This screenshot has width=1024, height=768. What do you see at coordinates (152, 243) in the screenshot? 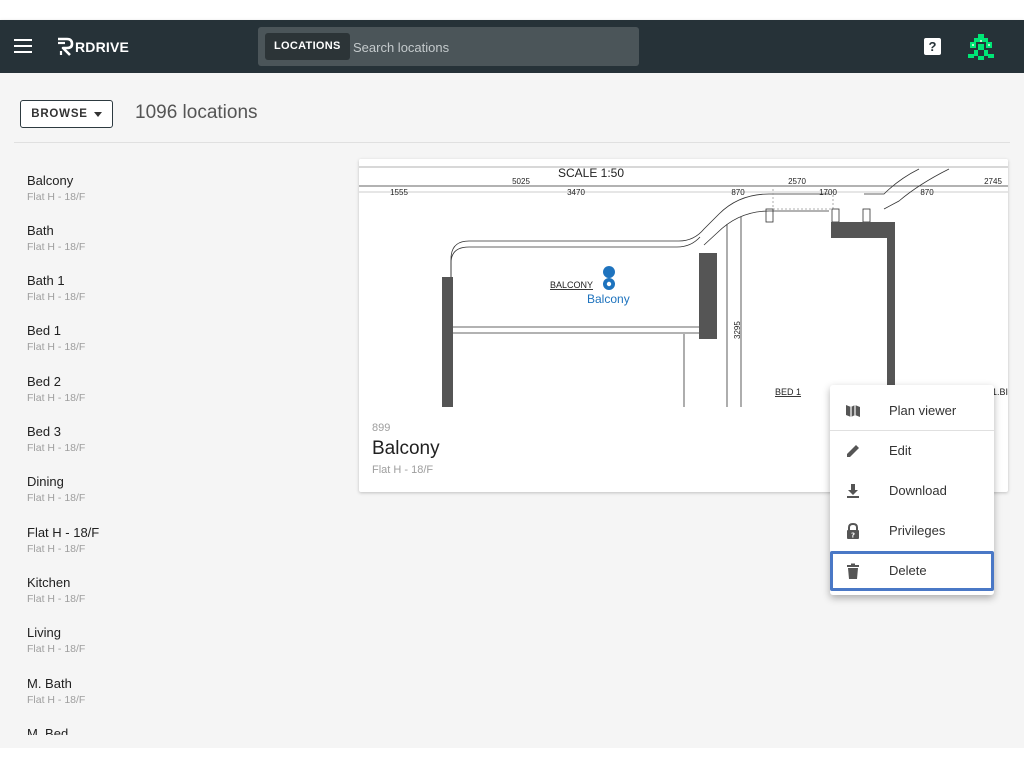
I see `list-item: Bath Flat H - 18/F` at bounding box center [152, 243].